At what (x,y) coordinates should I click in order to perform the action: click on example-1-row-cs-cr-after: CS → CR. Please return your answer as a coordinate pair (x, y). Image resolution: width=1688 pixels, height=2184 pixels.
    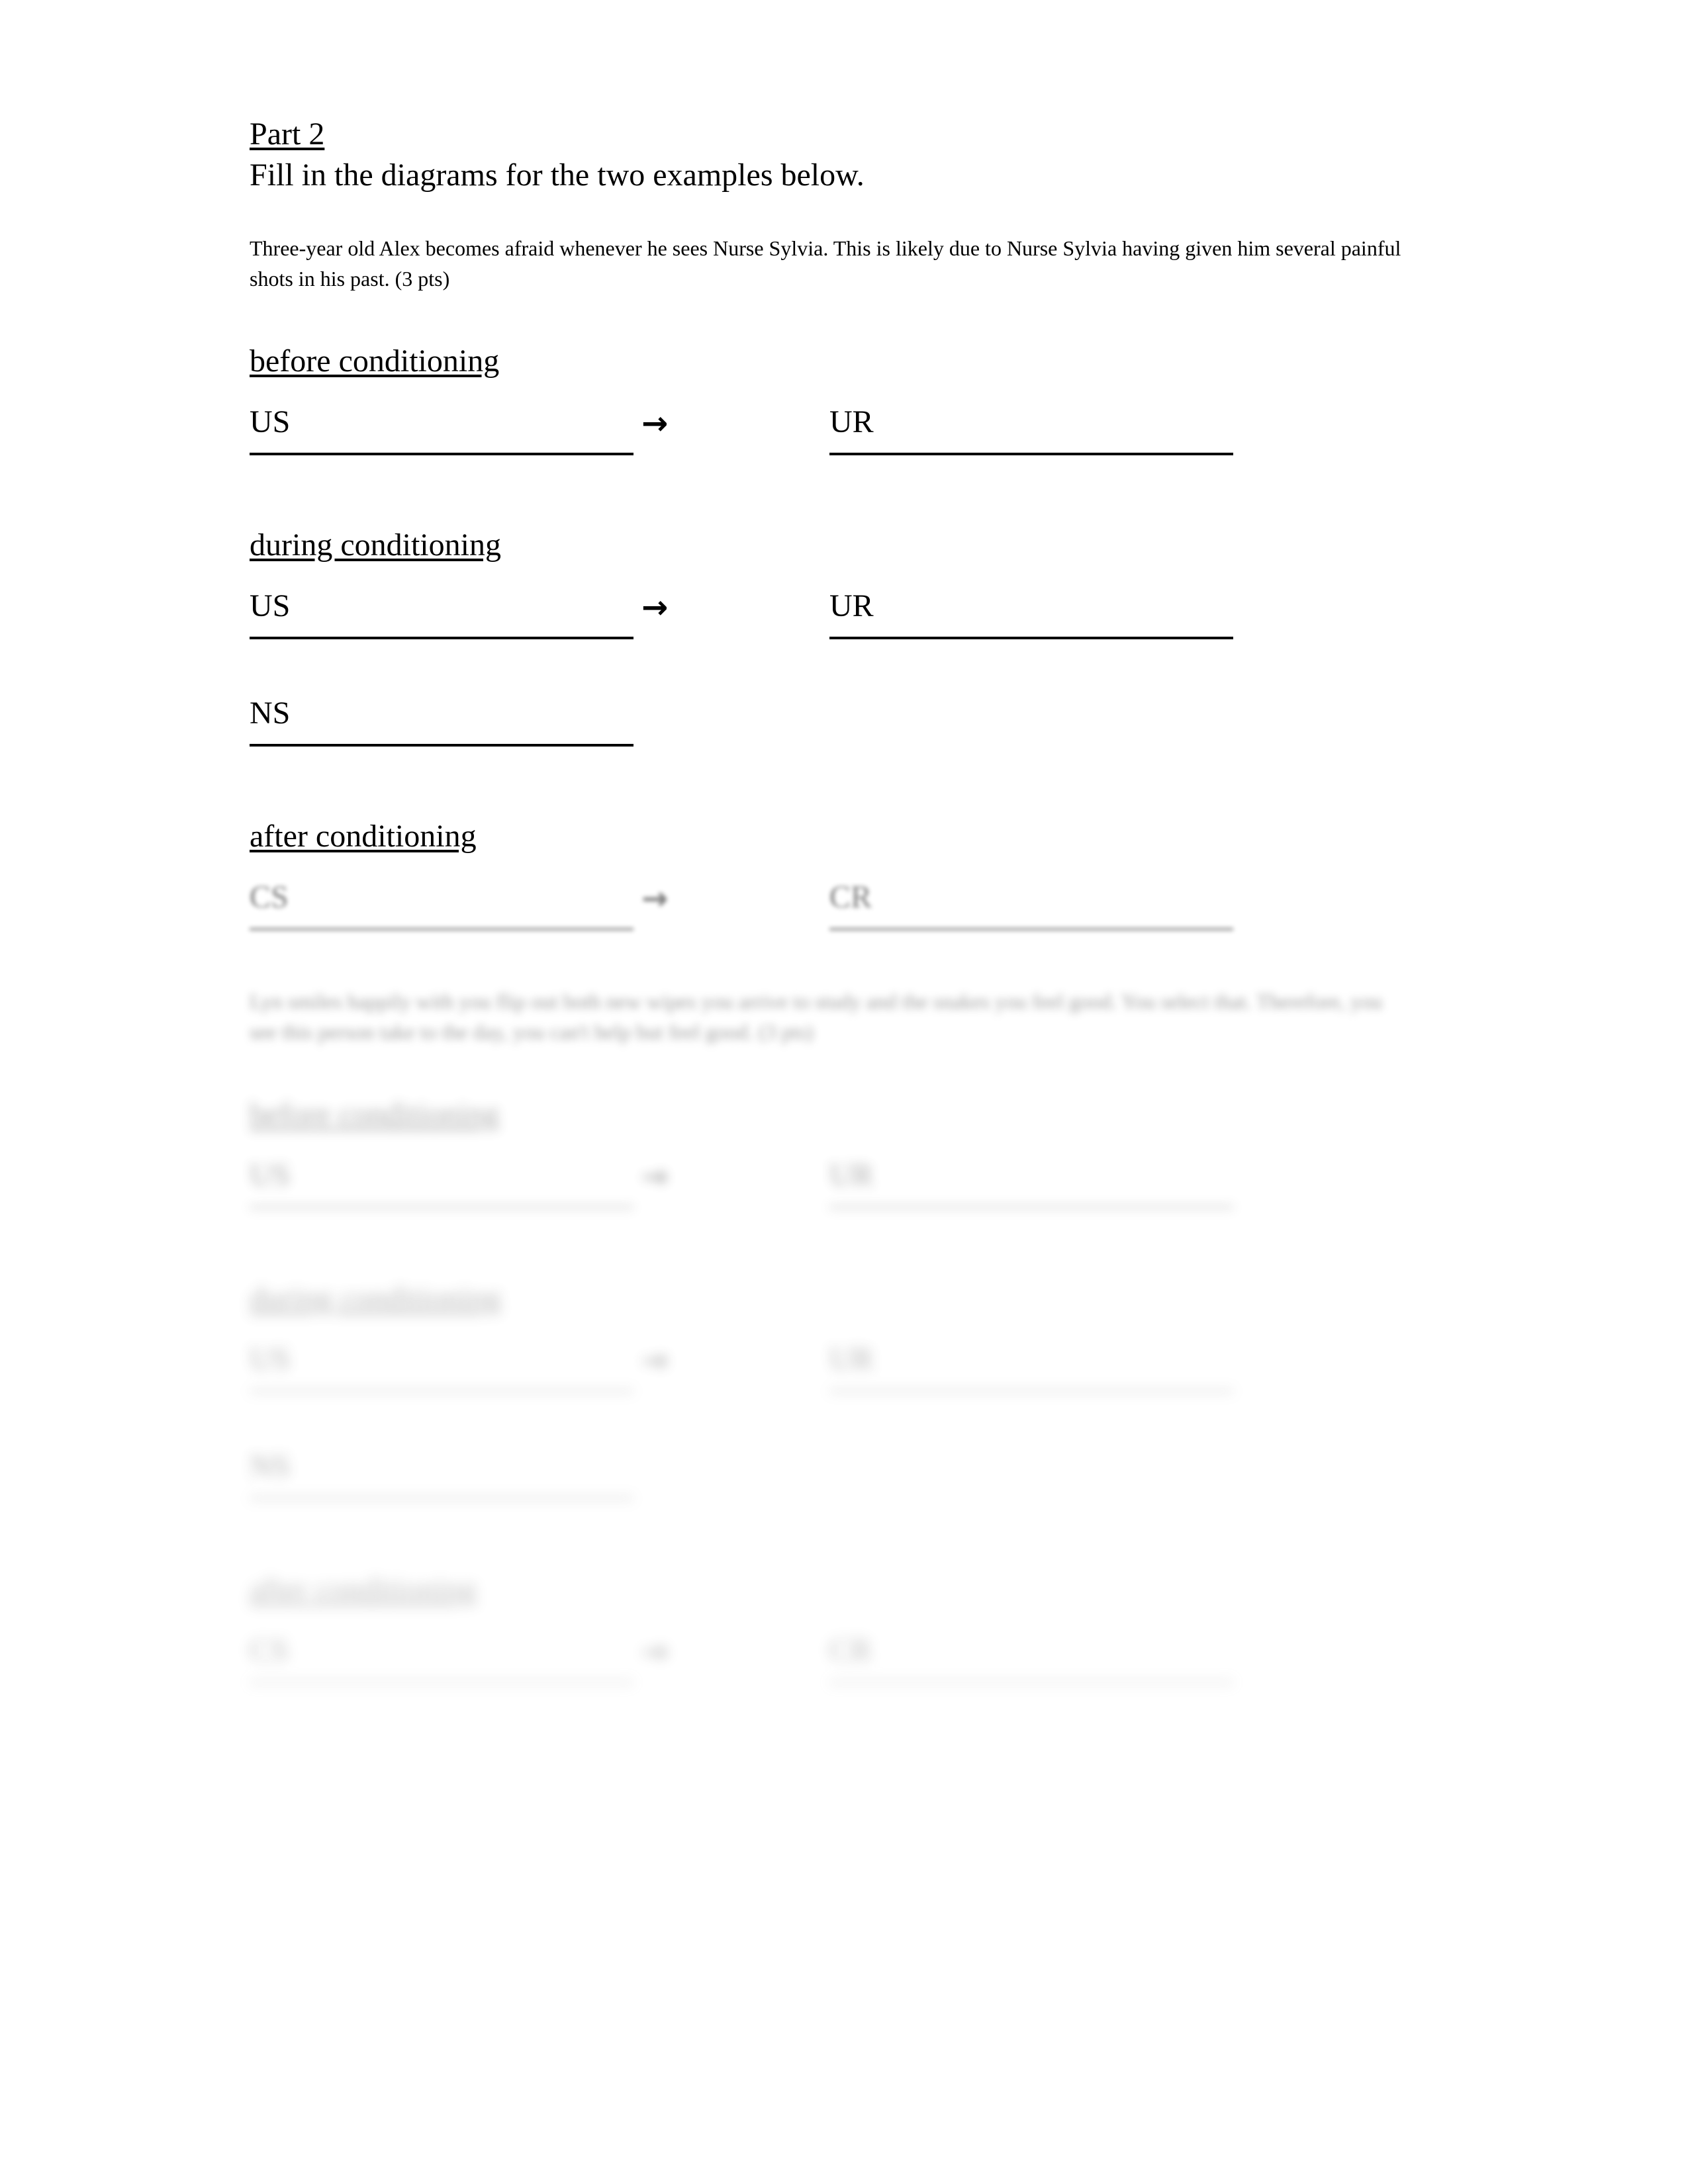
    Looking at the image, I should click on (845, 921).